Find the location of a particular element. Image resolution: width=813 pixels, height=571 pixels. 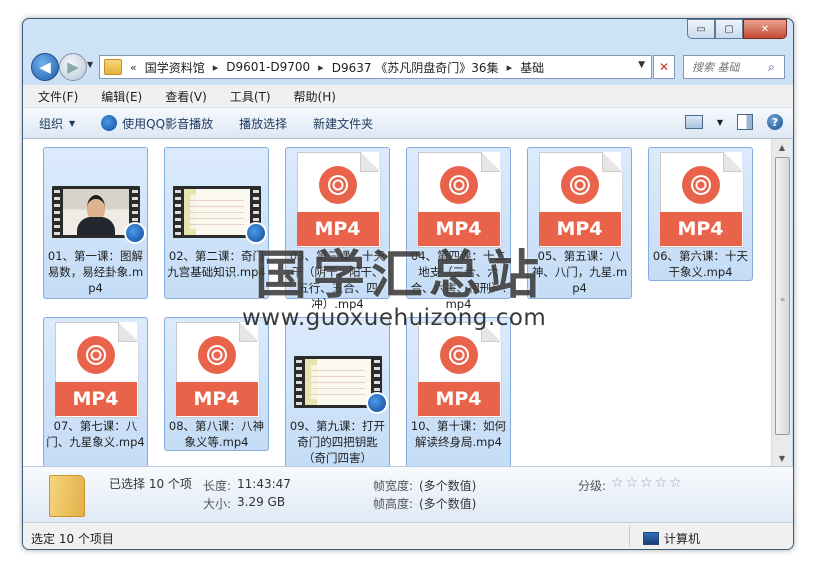

back-button: ◀ is located at coordinates (45, 67).